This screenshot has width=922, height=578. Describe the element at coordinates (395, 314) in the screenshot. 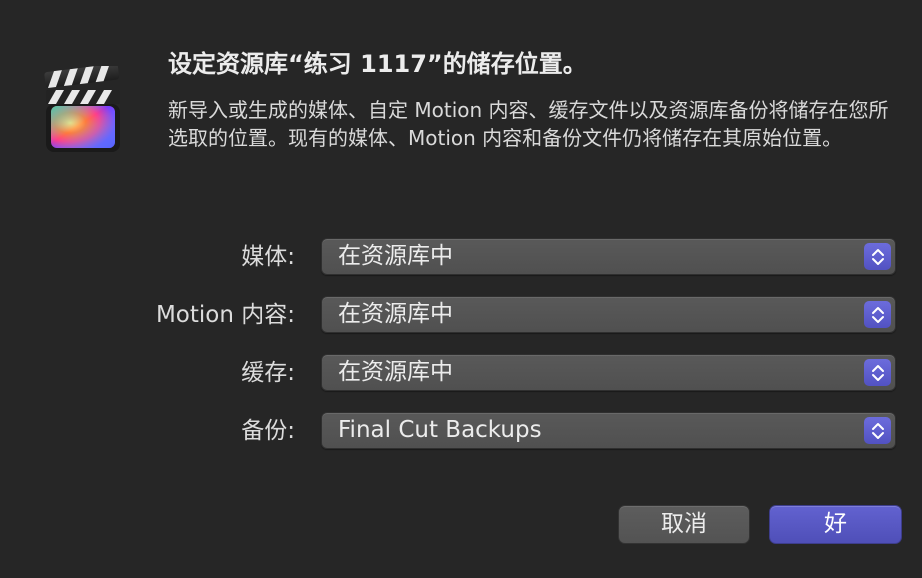

I see `motion-content-location-value: 在资源库中` at that location.